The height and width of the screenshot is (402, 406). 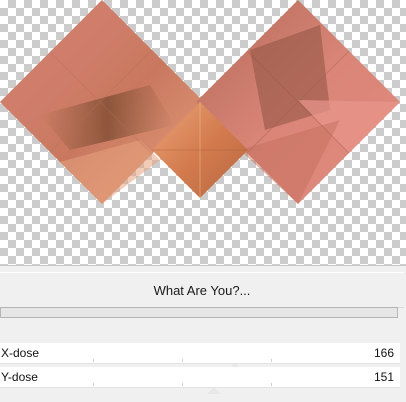 What do you see at coordinates (19, 377) in the screenshot?
I see `param-label: Y-dose` at bounding box center [19, 377].